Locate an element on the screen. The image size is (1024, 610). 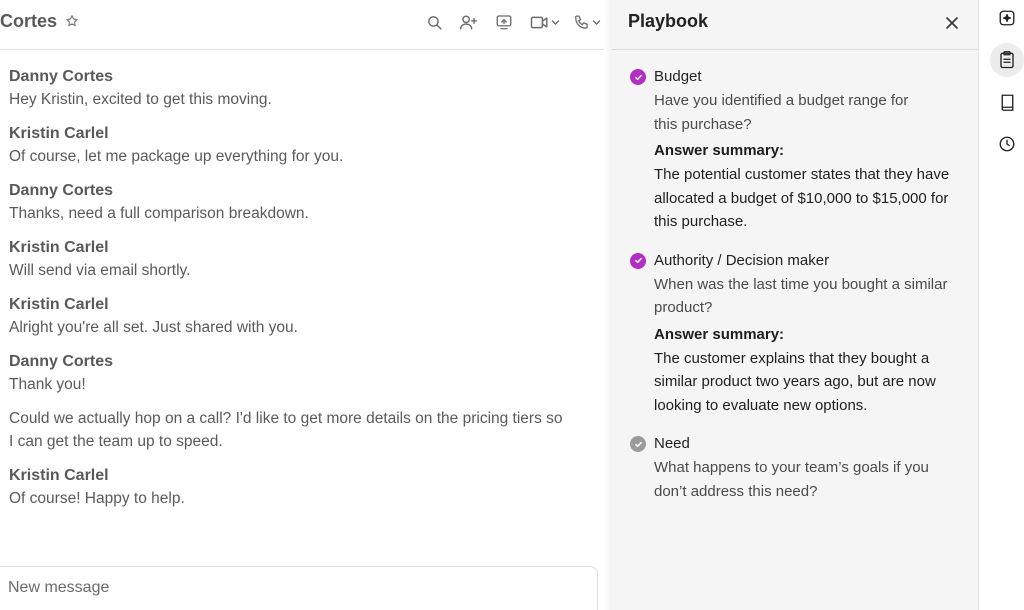
video-icon is located at coordinates (539, 22).